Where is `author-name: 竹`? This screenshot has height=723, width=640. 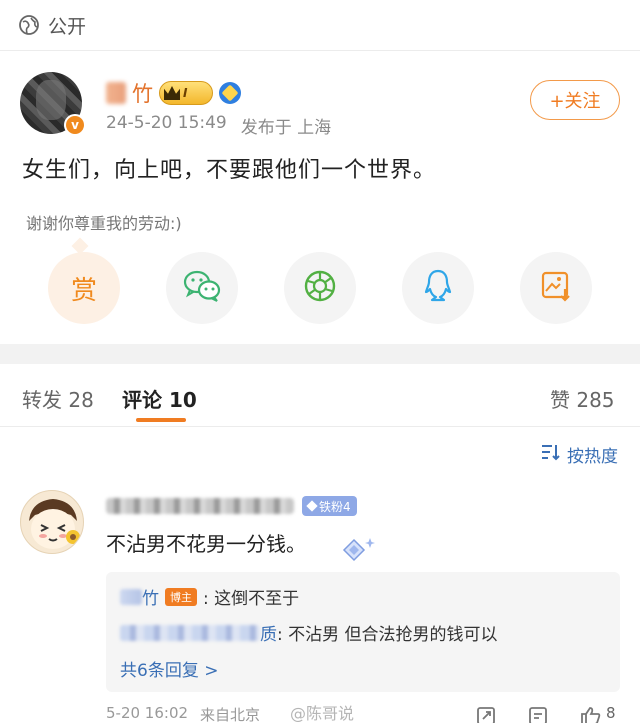
author-name: 竹 is located at coordinates (142, 93).